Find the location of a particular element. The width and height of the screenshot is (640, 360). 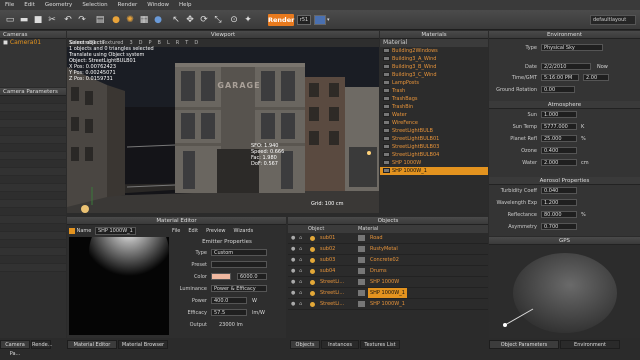

bottom-tab: Objects is located at coordinates (305, 344).